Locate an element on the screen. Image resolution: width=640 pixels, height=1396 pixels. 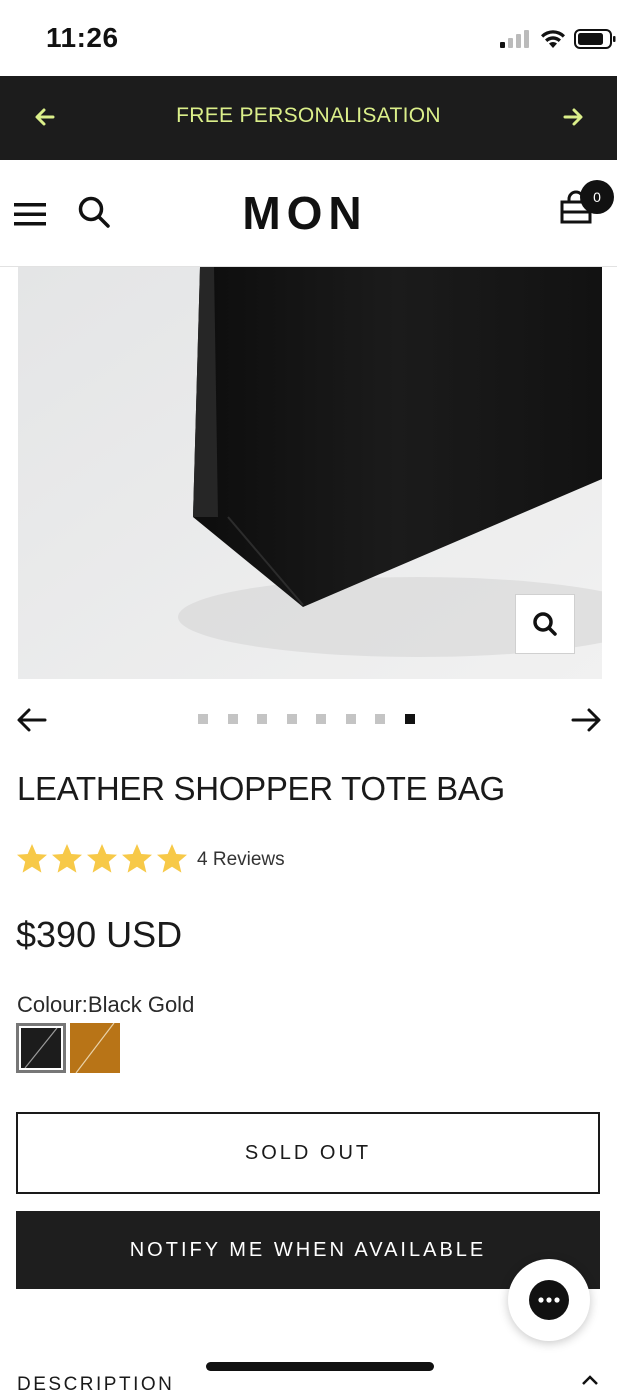
battery-icon is located at coordinates (595, 39).